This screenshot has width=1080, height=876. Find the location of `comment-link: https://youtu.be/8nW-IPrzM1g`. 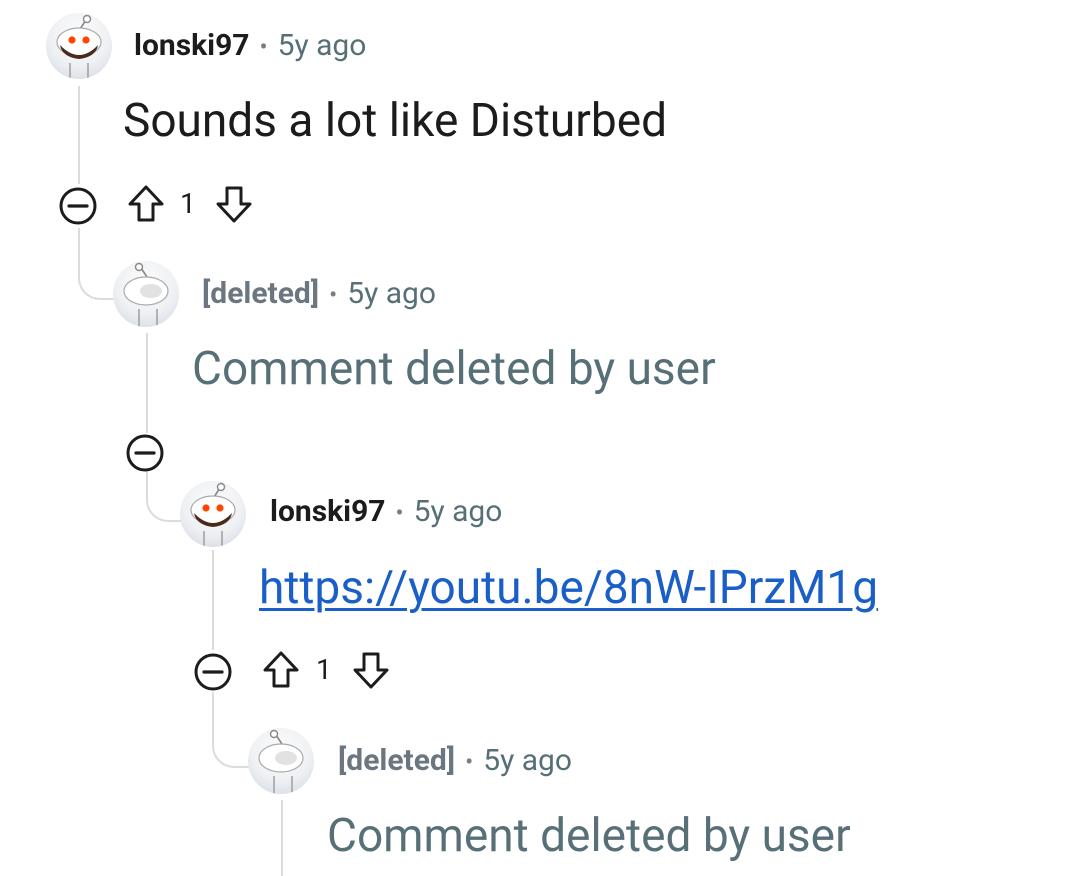

comment-link: https://youtu.be/8nW-IPrzM1g is located at coordinates (568, 588).